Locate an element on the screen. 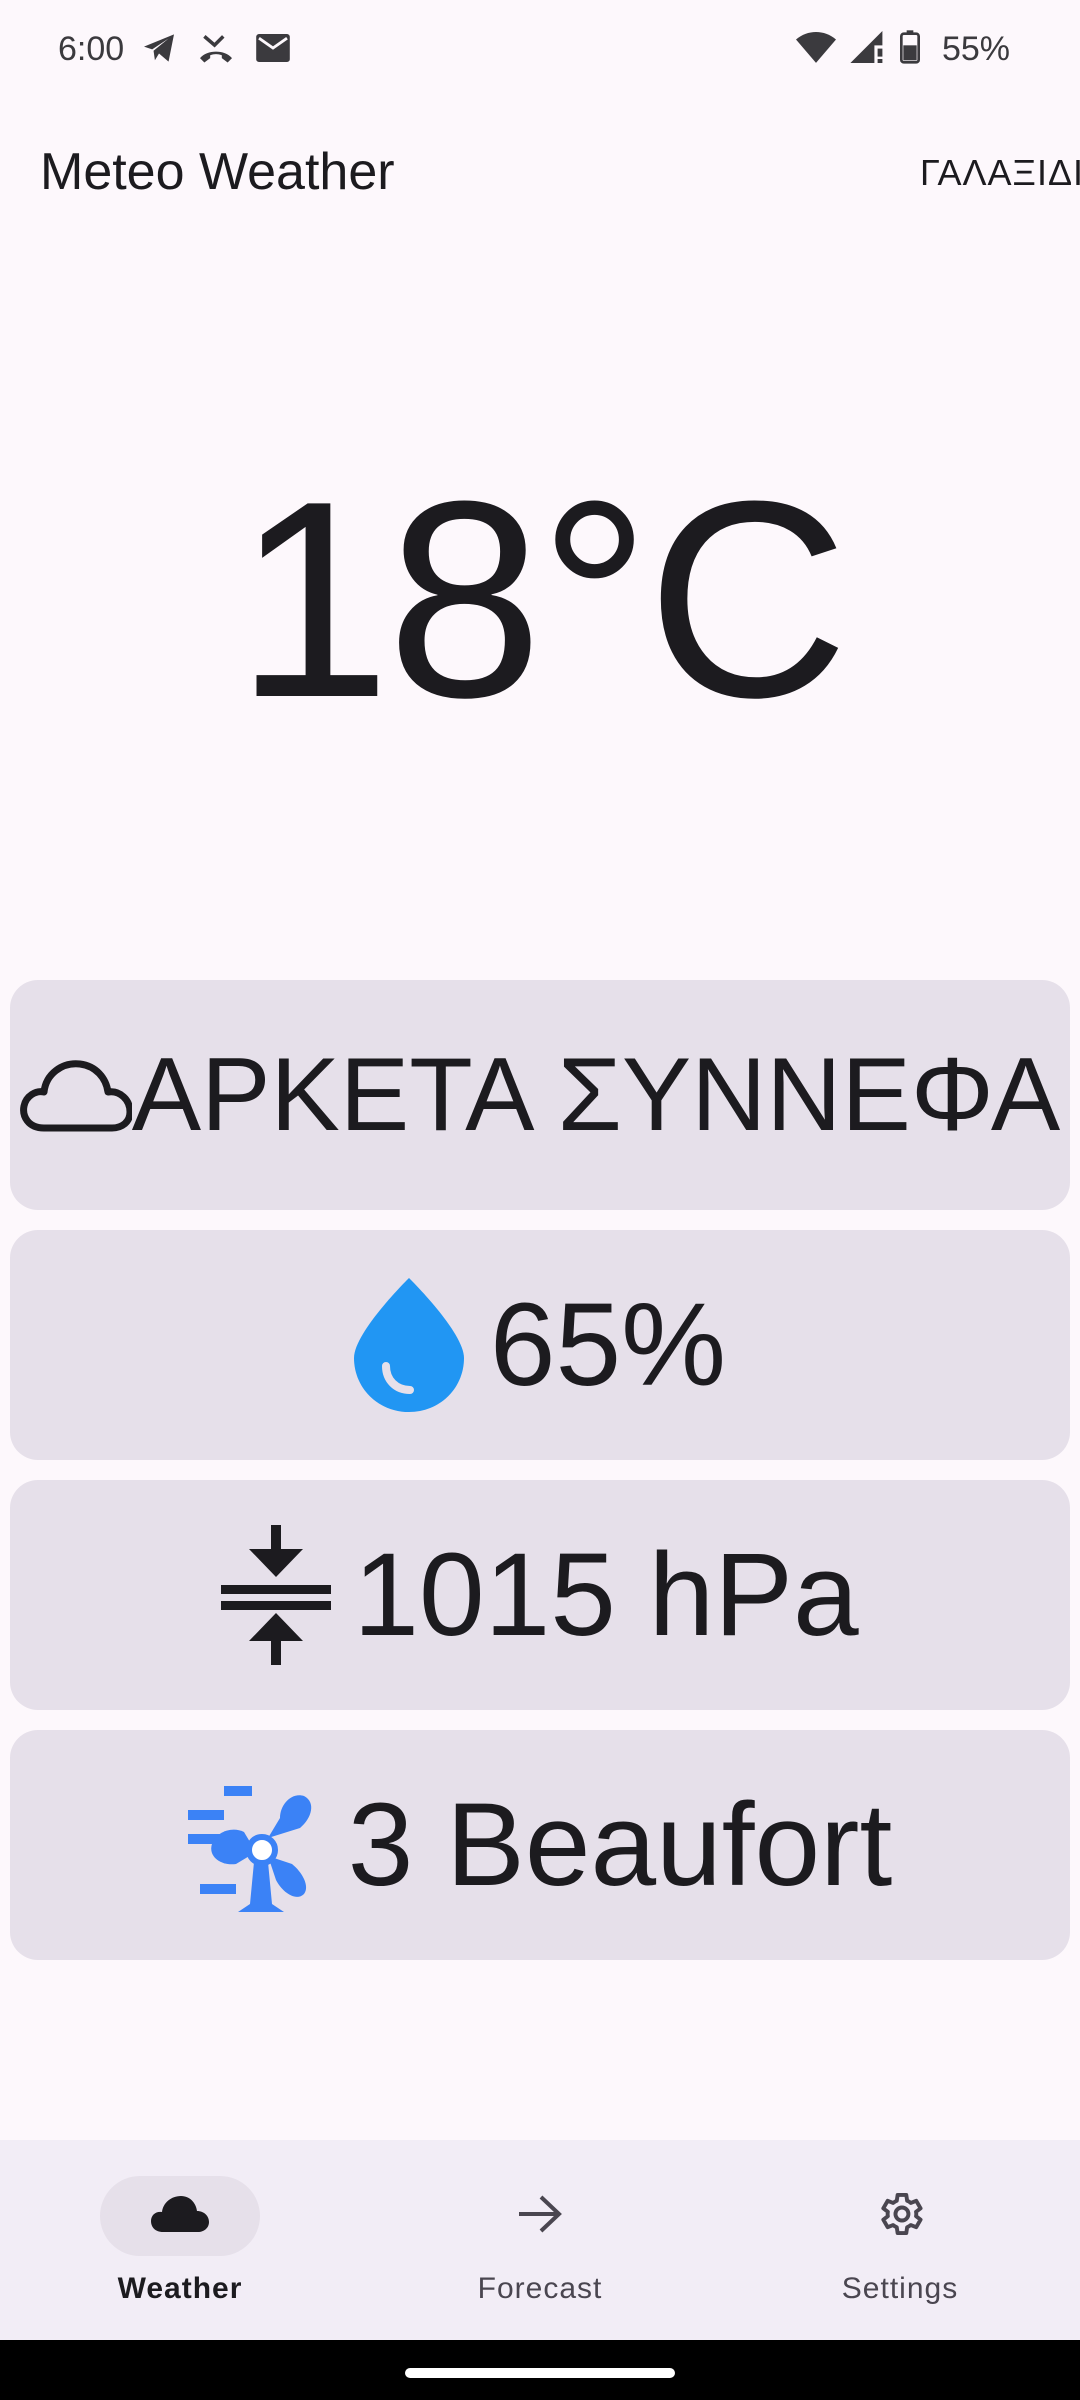 This screenshot has width=1080, height=2400. wind-card: 3 Beaufort is located at coordinates (540, 1845).